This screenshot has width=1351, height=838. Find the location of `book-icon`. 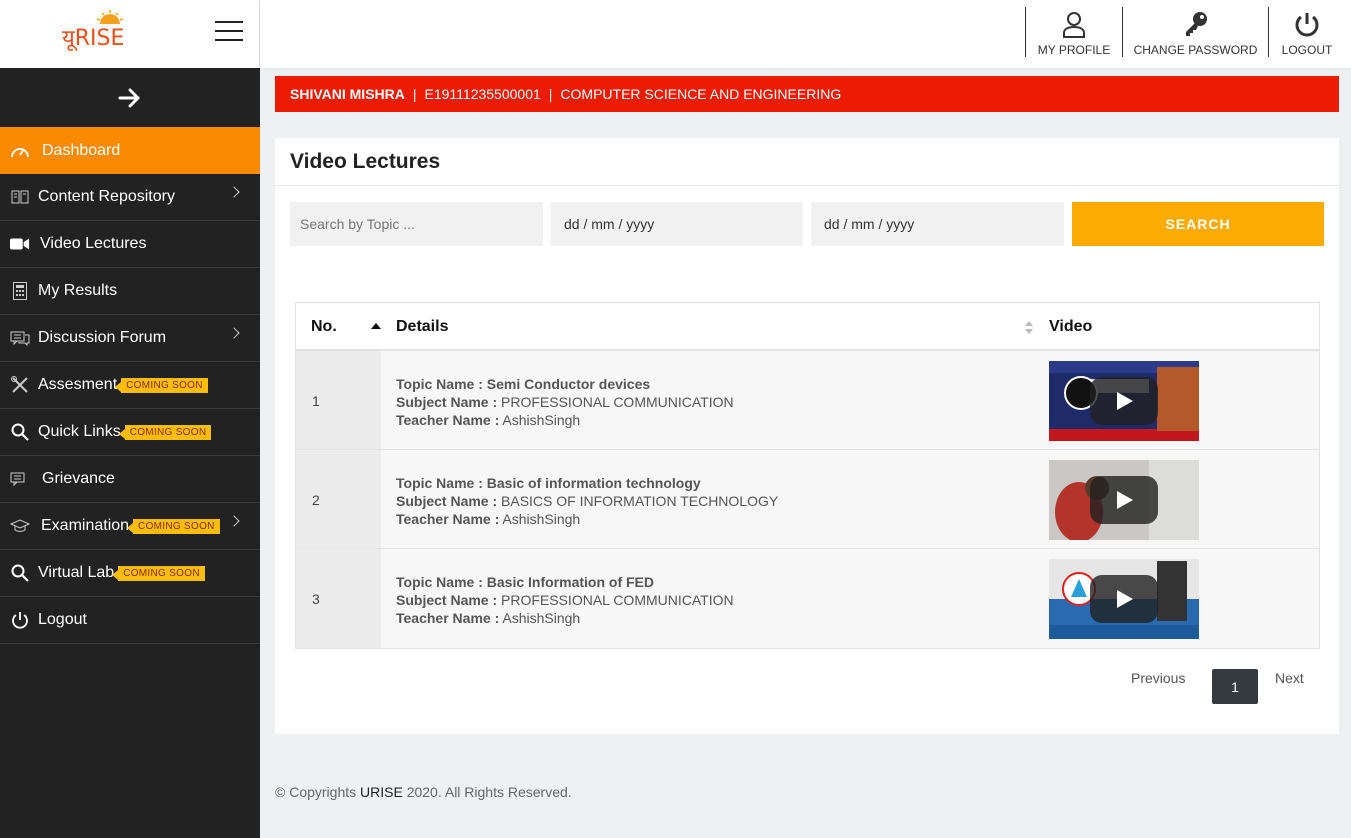

book-icon is located at coordinates (20, 197).